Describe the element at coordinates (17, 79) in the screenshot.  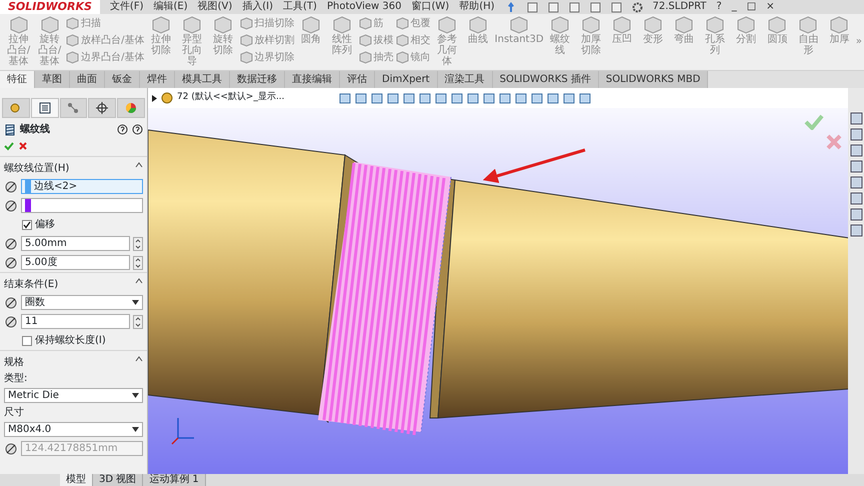
I see `ribbon-tab: 特征` at that location.